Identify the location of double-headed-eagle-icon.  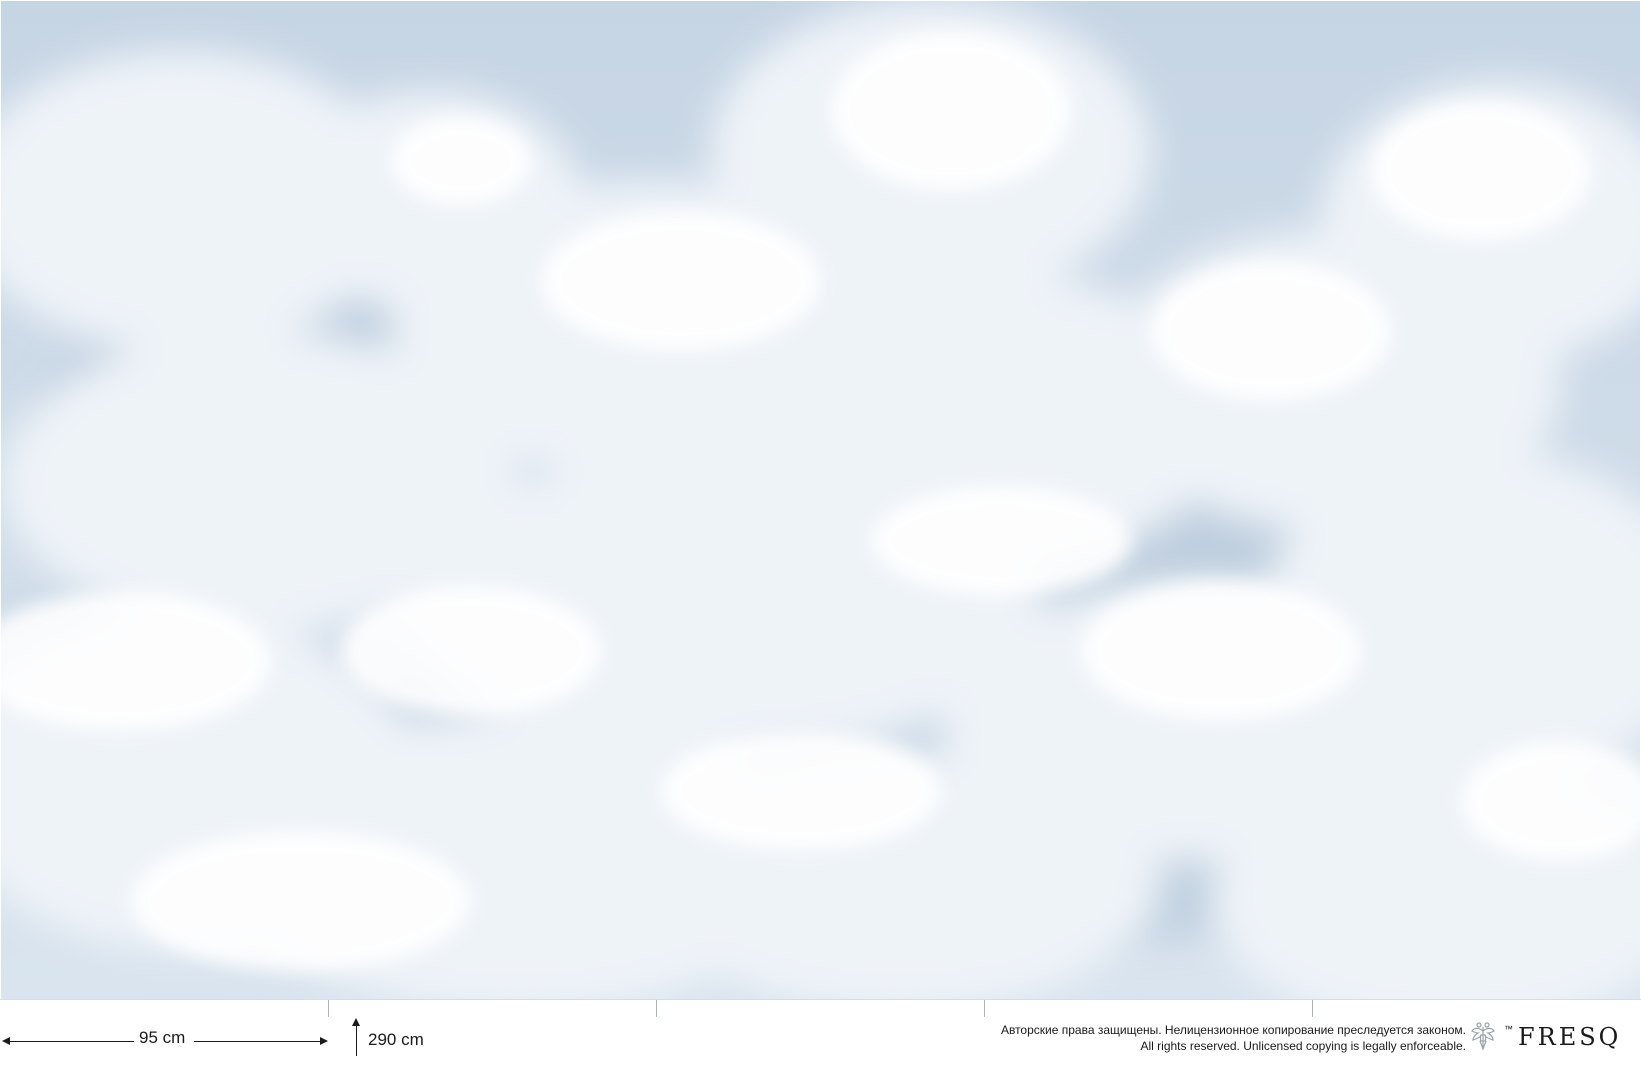
(1483, 1036).